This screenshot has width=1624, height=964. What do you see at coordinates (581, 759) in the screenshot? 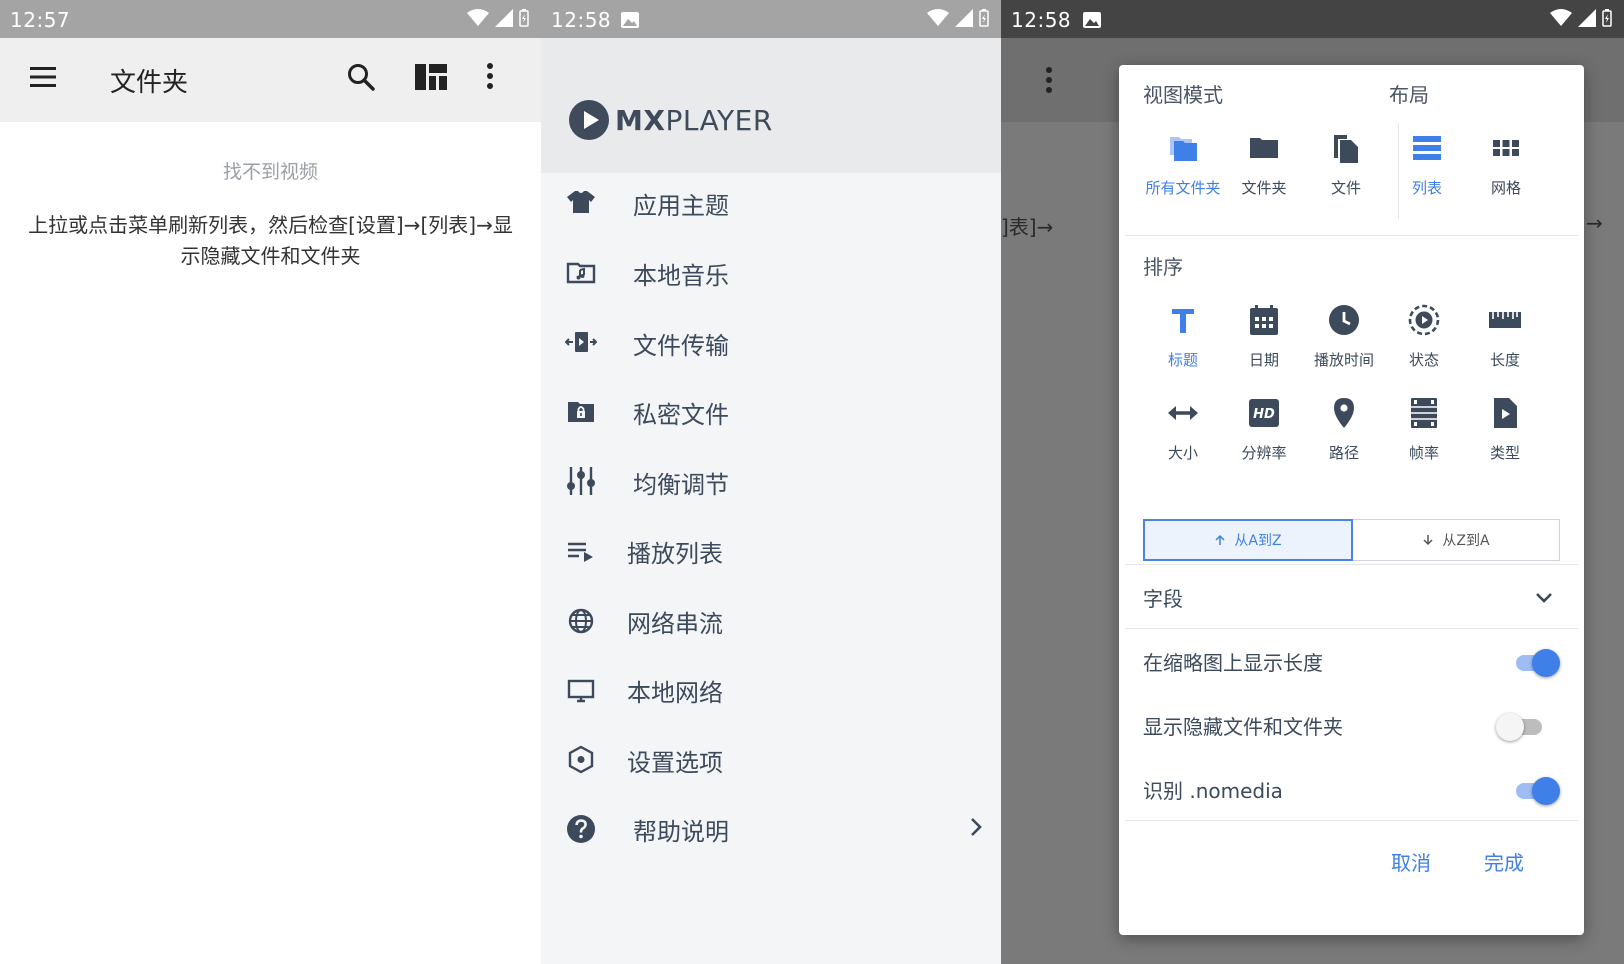
I see `settings-icon` at bounding box center [581, 759].